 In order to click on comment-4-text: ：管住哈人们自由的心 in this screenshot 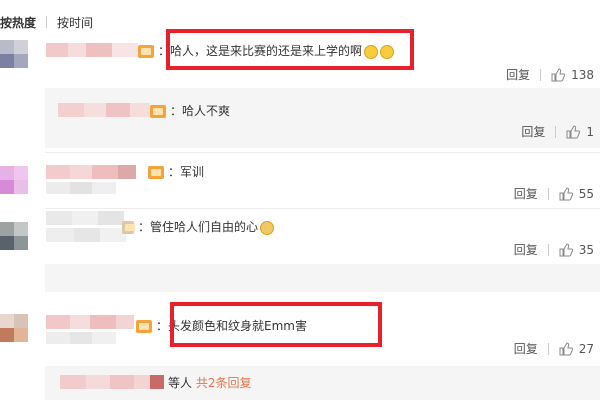, I will do `click(198, 227)`.